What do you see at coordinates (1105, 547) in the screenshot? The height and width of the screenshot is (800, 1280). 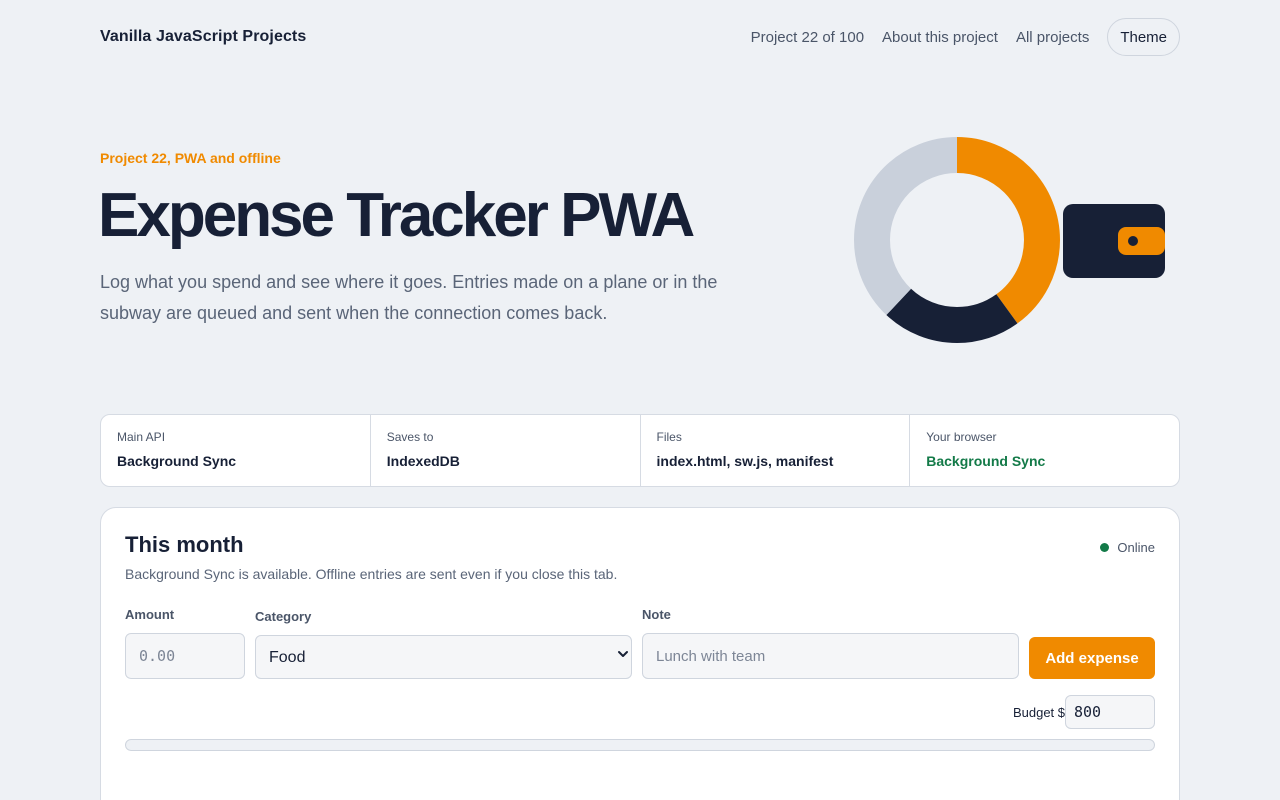 I see `online-dot-icon` at bounding box center [1105, 547].